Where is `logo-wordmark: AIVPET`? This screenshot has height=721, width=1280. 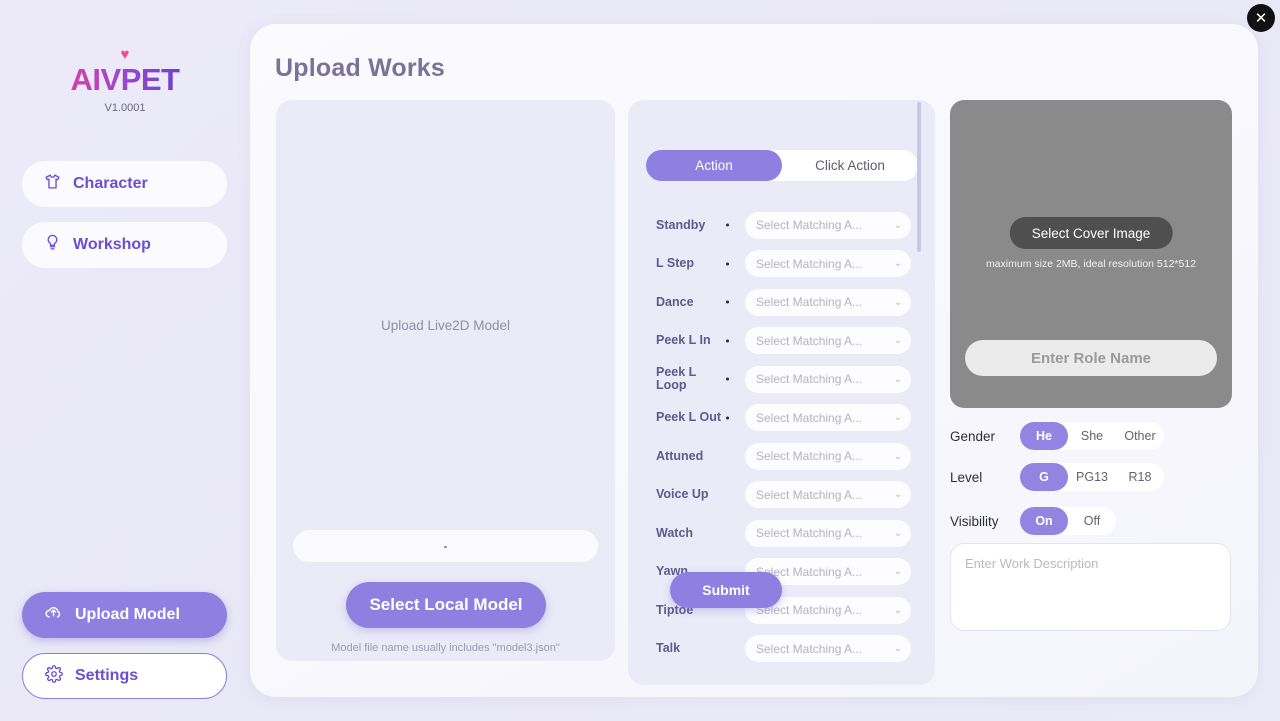 logo-wordmark: AIVPET is located at coordinates (125, 80).